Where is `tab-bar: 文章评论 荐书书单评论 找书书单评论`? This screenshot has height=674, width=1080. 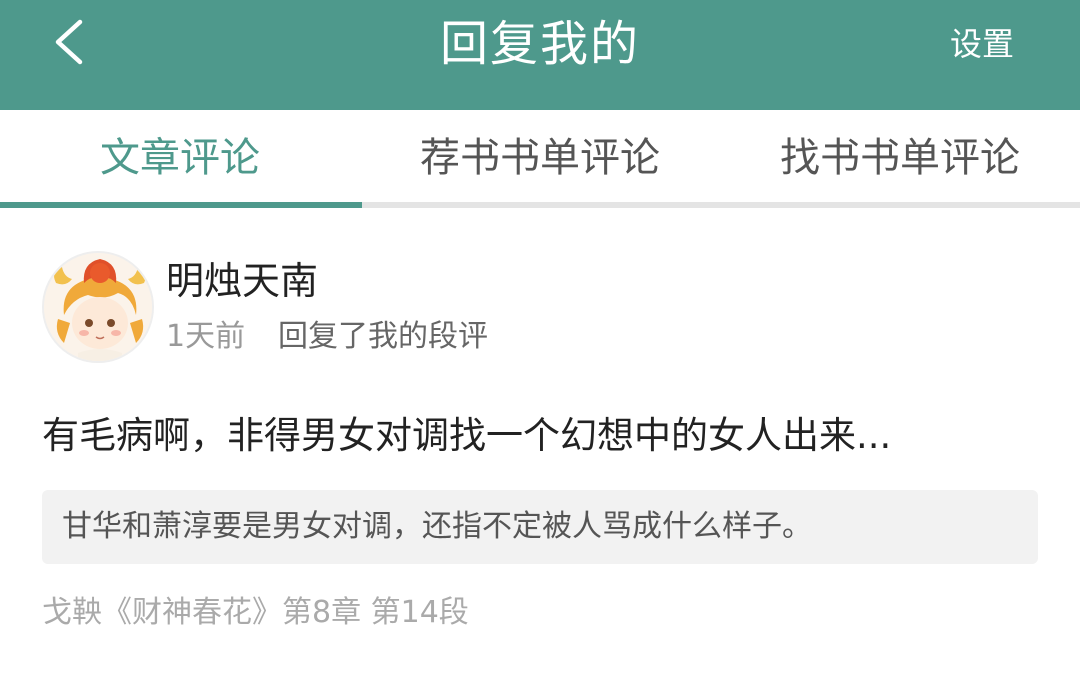
tab-bar: 文章评论 荐书书单评论 找书书单评论 is located at coordinates (540, 160).